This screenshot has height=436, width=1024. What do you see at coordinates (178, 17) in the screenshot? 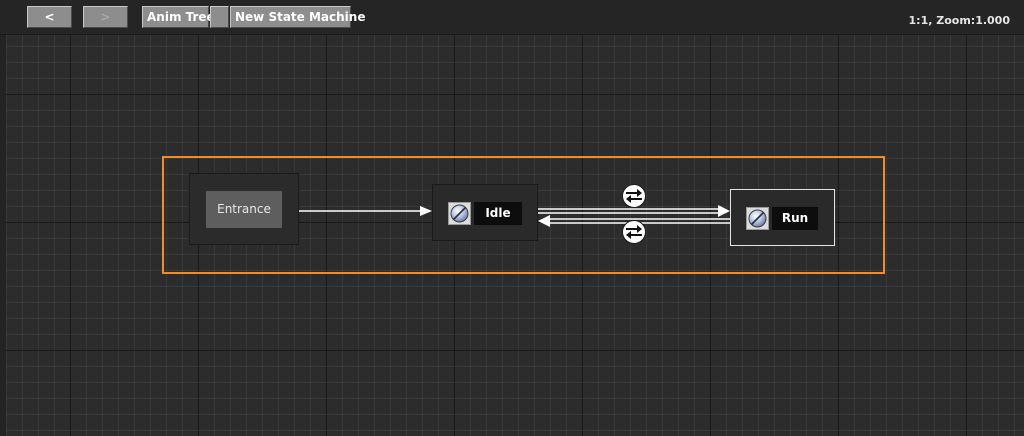
I see `breadcrumb-anim-tree: Anim Tree` at bounding box center [178, 17].